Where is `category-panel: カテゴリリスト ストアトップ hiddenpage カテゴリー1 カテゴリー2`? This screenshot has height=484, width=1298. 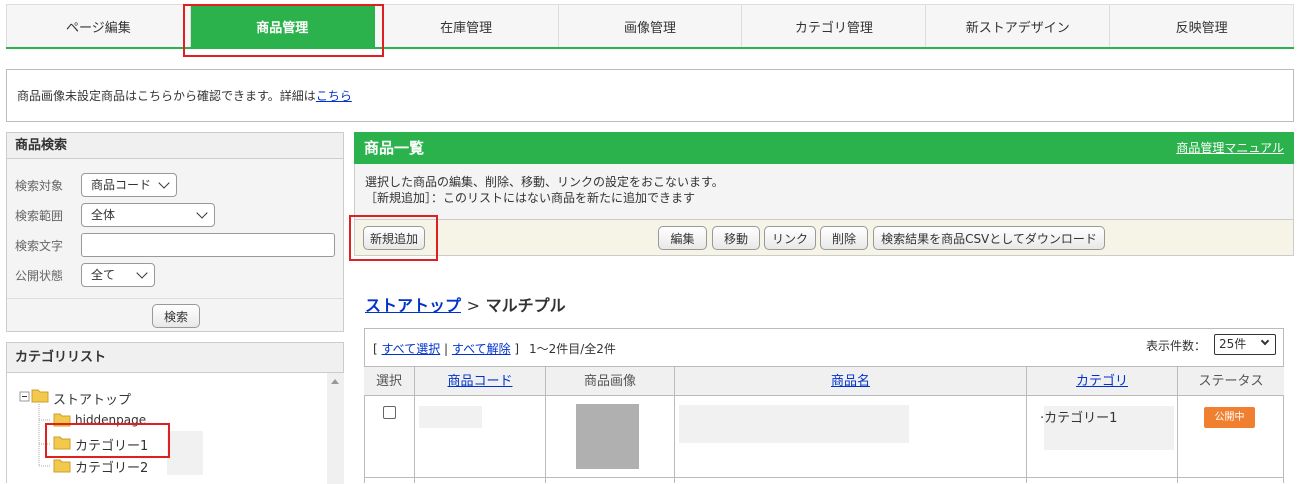 category-panel: カテゴリリスト ストアトップ hiddenpage カテゴリー1 カテゴリー2 is located at coordinates (175, 413).